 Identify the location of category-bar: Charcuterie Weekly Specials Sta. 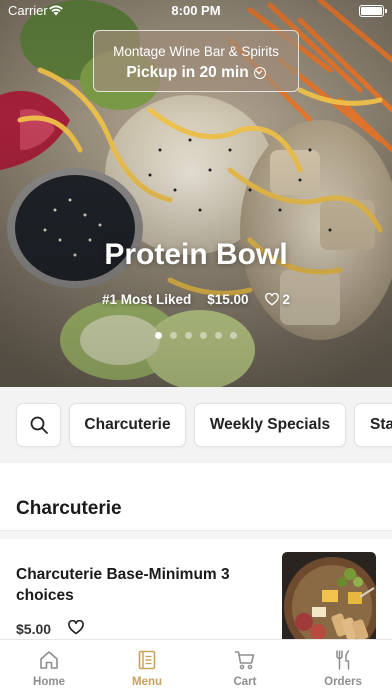
(196, 425).